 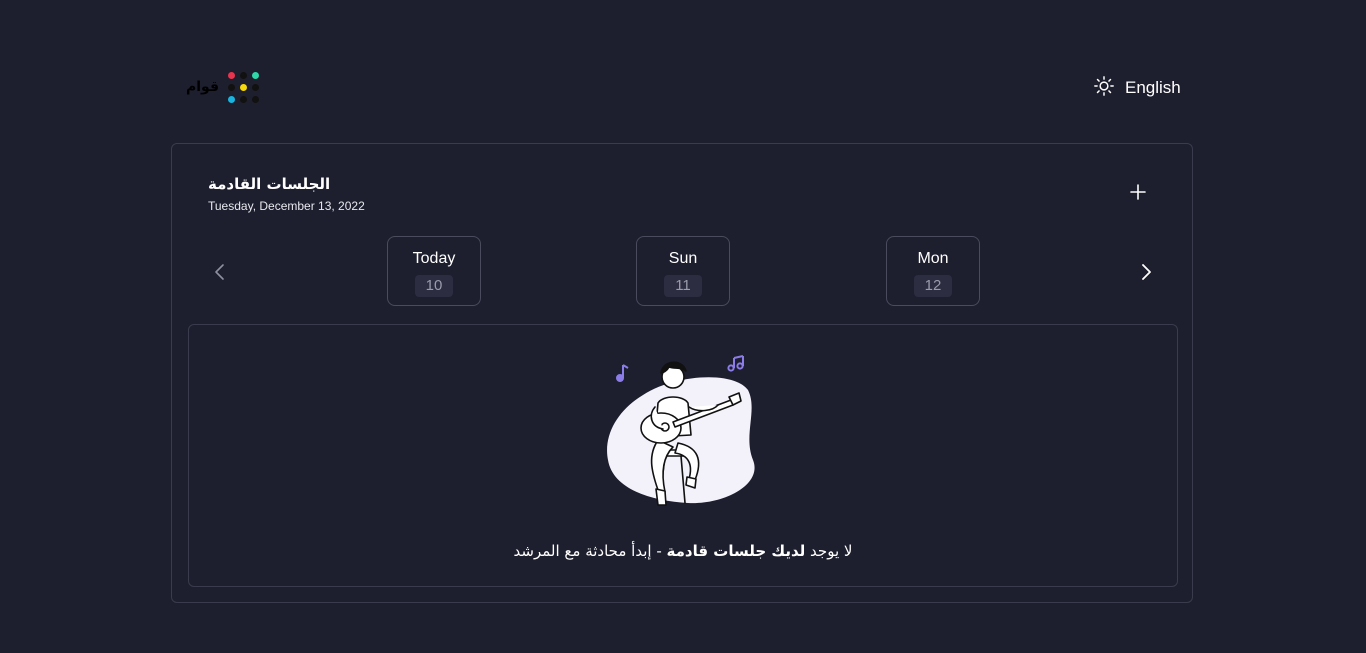 What do you see at coordinates (434, 258) in the screenshot?
I see `day-name: Today` at bounding box center [434, 258].